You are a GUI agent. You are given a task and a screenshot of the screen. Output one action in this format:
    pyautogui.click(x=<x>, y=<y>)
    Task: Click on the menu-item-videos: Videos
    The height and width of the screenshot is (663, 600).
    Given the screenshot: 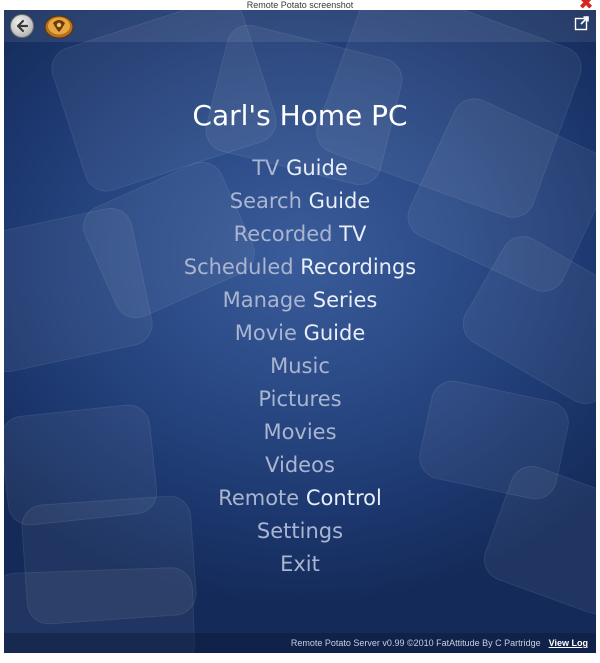 What is the action you would take?
    pyautogui.click(x=300, y=465)
    